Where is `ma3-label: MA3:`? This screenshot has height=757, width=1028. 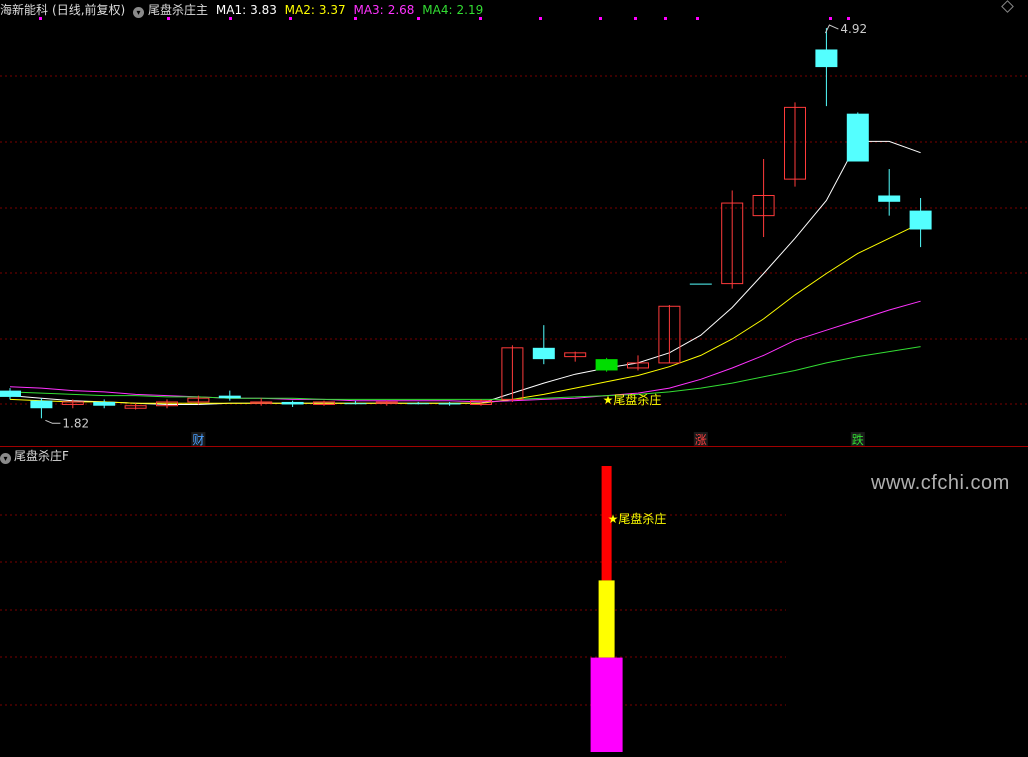
ma3-label: MA3: is located at coordinates (368, 10).